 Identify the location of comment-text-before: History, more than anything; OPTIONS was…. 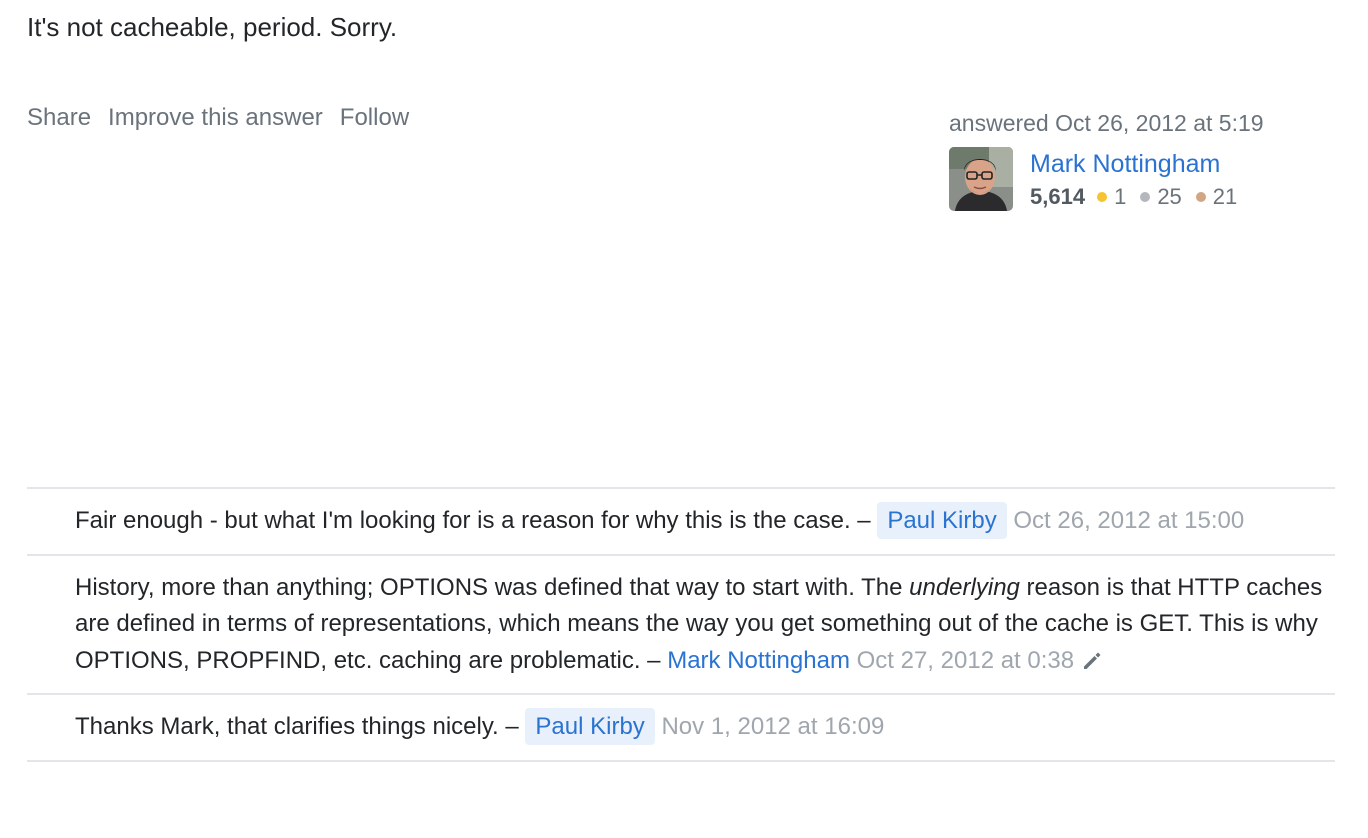
(492, 587).